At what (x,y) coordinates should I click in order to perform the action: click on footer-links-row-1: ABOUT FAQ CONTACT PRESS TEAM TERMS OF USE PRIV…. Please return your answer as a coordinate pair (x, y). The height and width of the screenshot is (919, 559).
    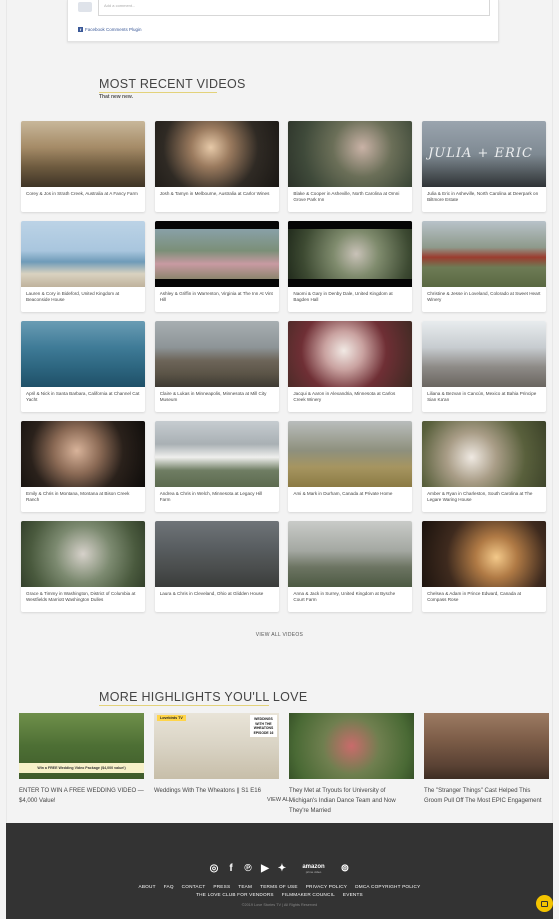
    Looking at the image, I should click on (279, 886).